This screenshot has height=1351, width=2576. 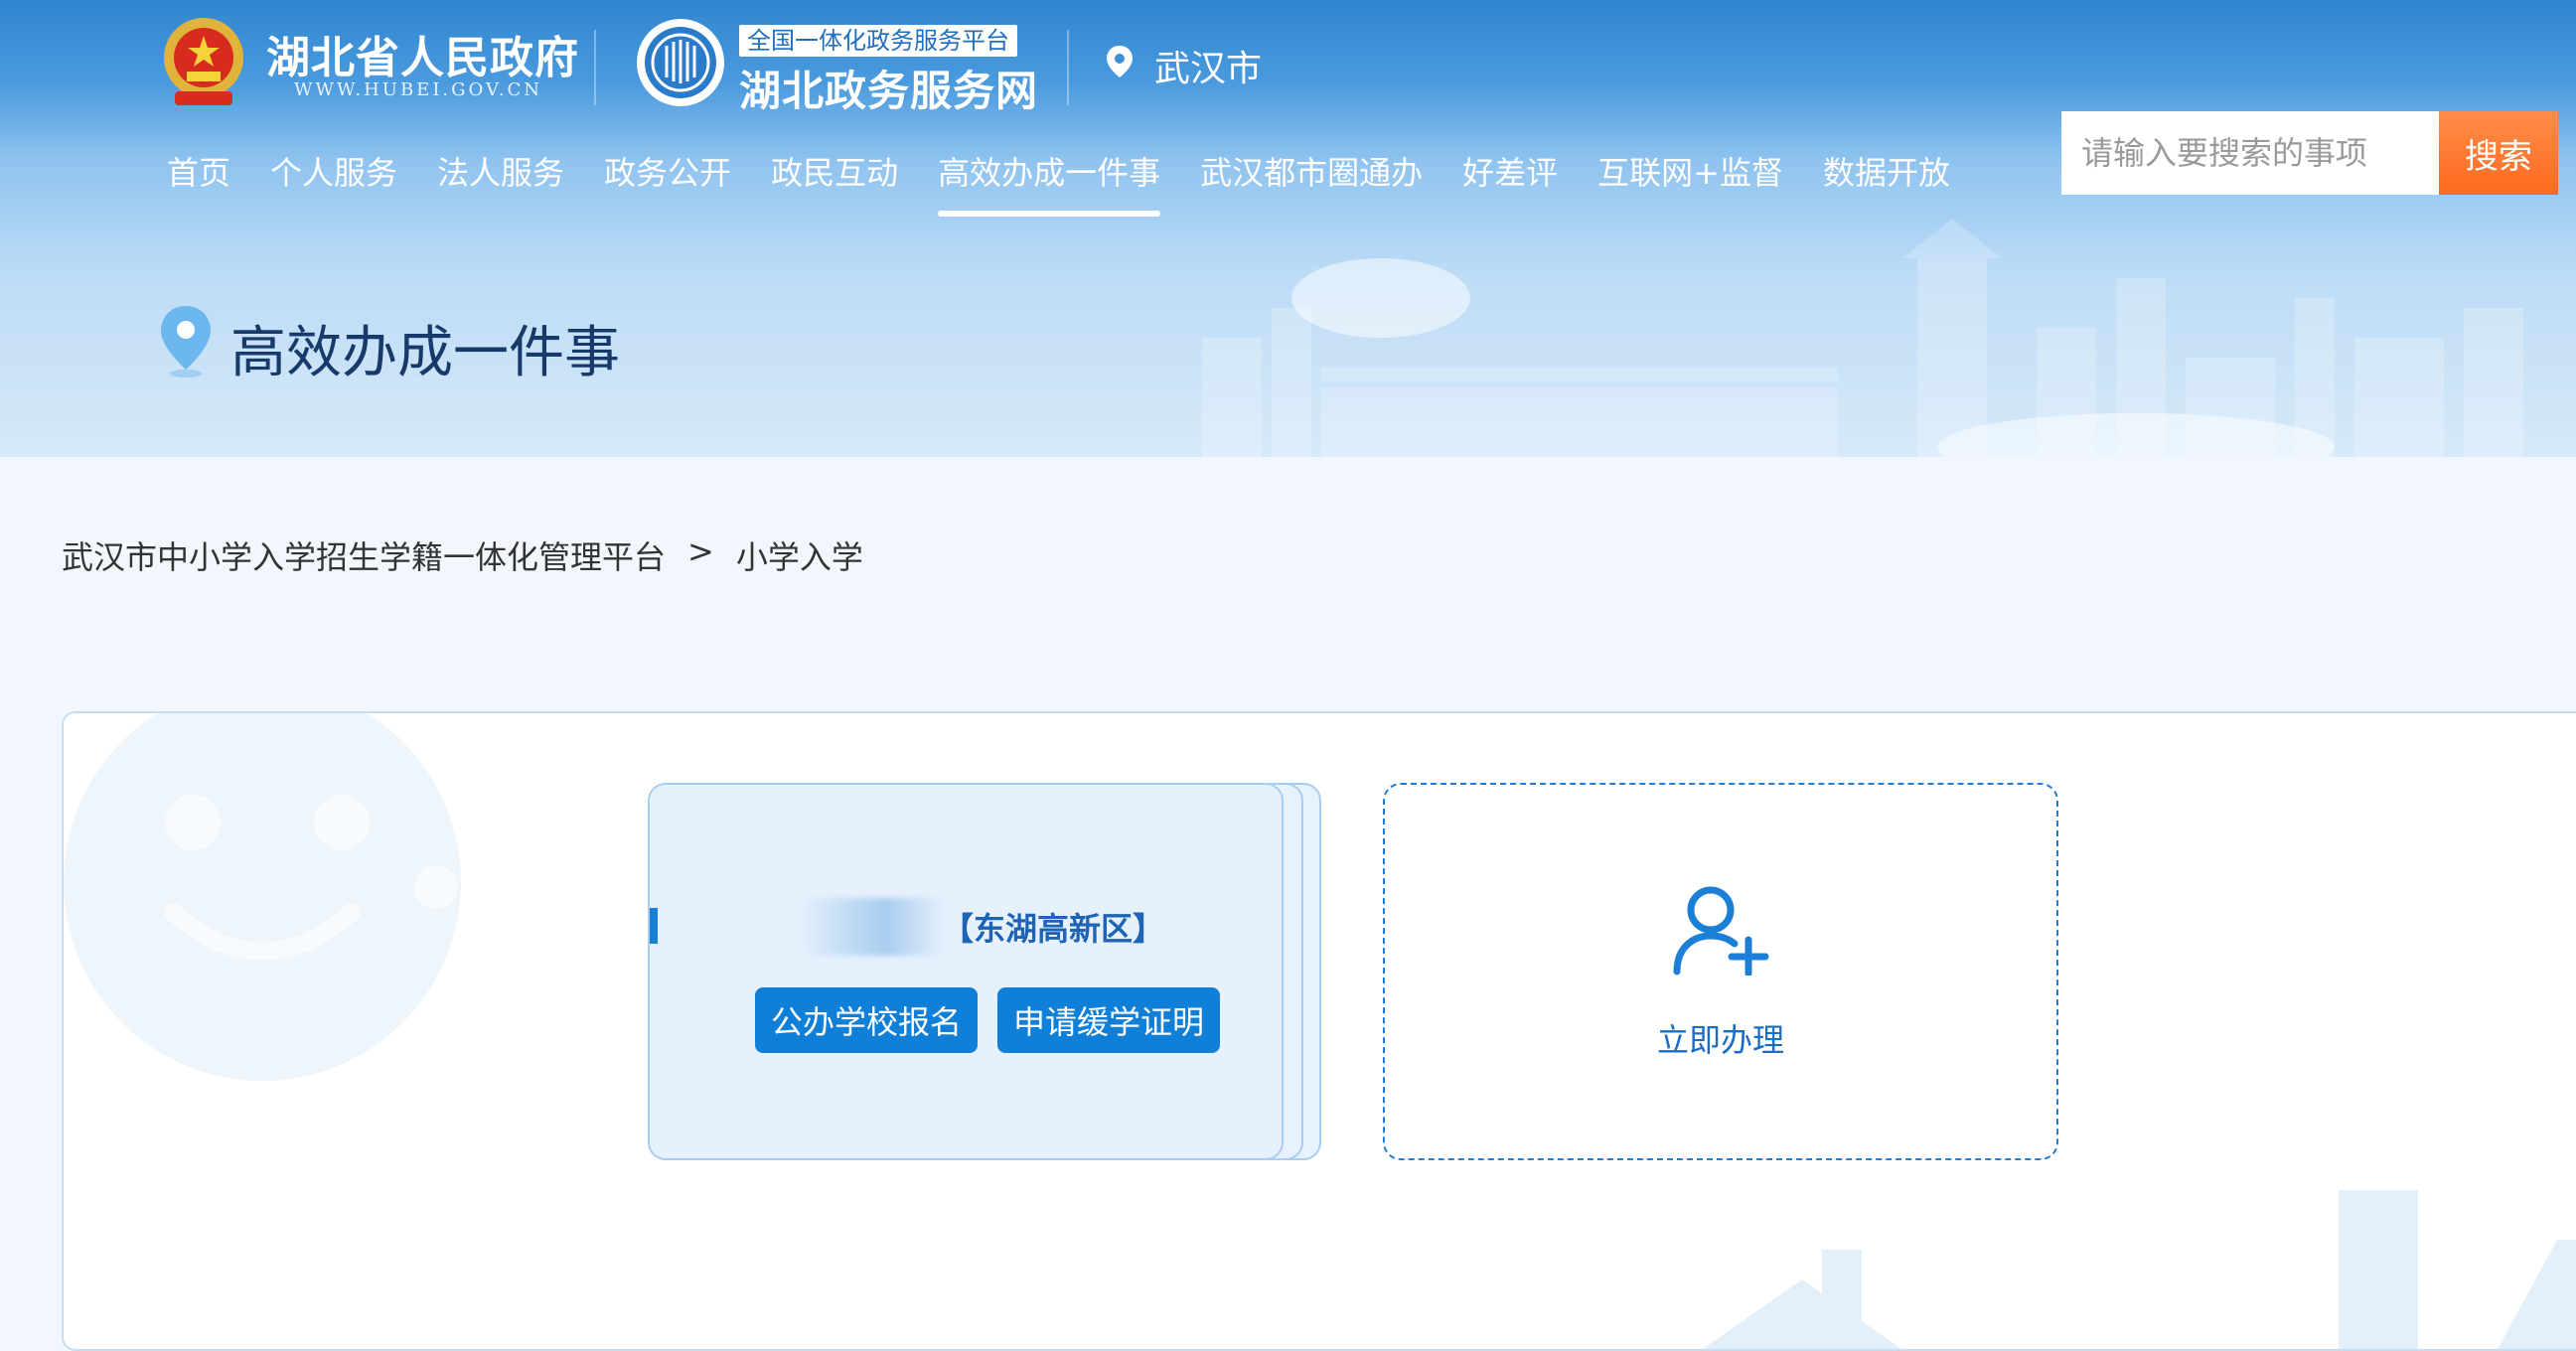 What do you see at coordinates (1109, 1020) in the screenshot?
I see `defer-certificate-button: 申请缓学证明` at bounding box center [1109, 1020].